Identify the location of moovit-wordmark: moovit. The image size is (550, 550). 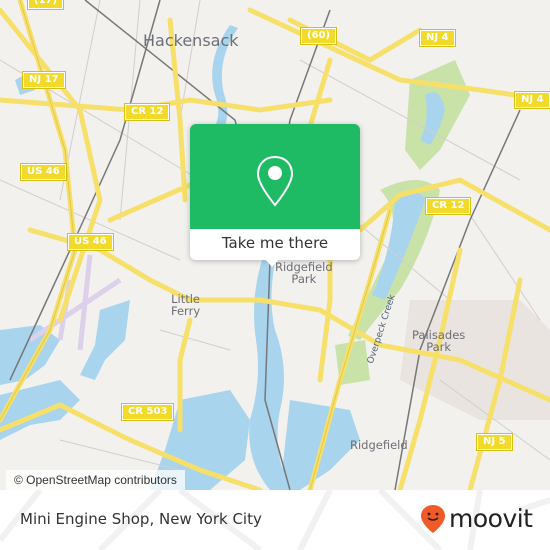
(491, 518).